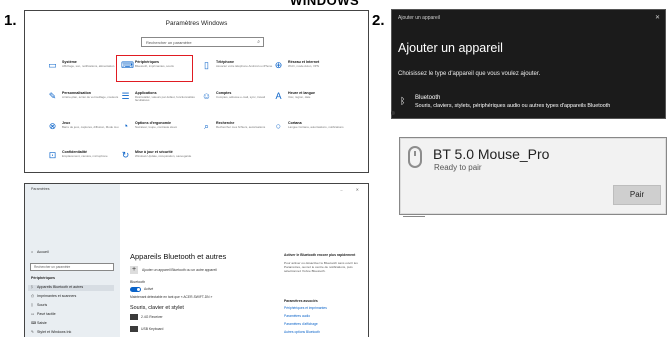  Describe the element at coordinates (42, 305) in the screenshot. I see `sidebar-item-label: Souris` at that location.